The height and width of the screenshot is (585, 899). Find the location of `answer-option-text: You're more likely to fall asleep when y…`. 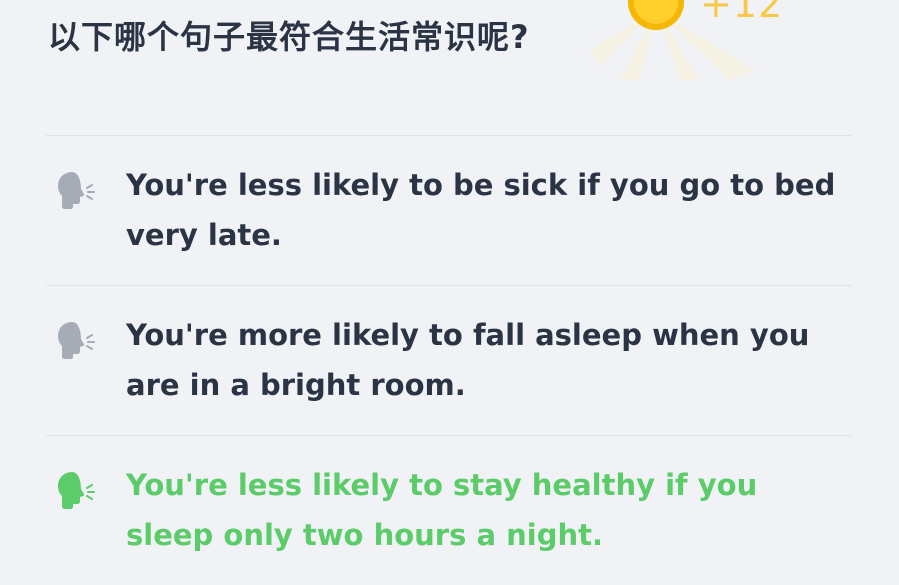

answer-option-text: You're more likely to fall asleep when y… is located at coordinates (468, 360).